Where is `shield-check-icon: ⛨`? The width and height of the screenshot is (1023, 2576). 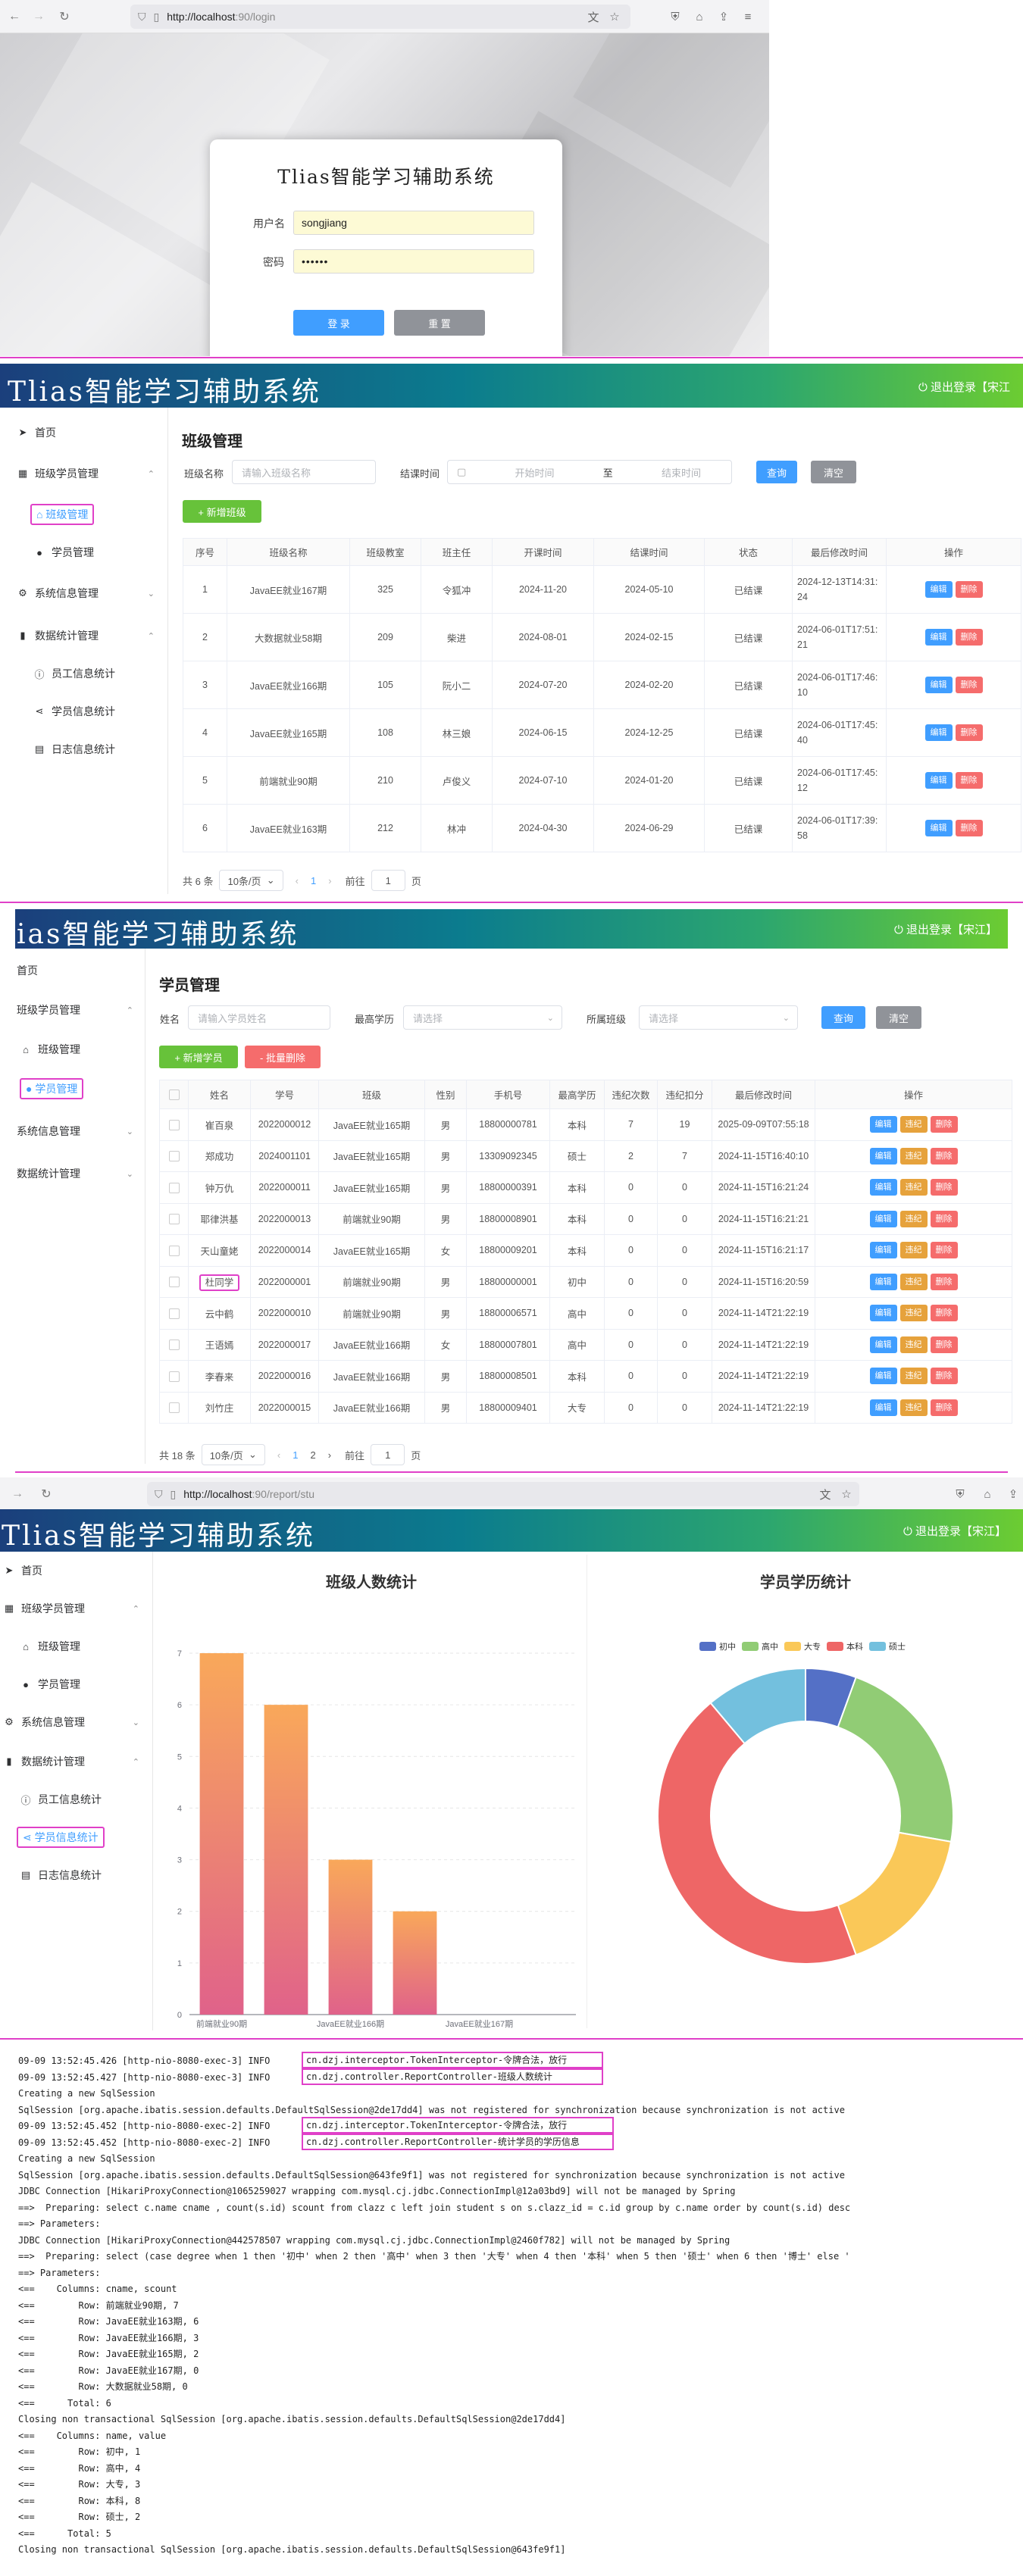 shield-check-icon: ⛨ is located at coordinates (675, 16).